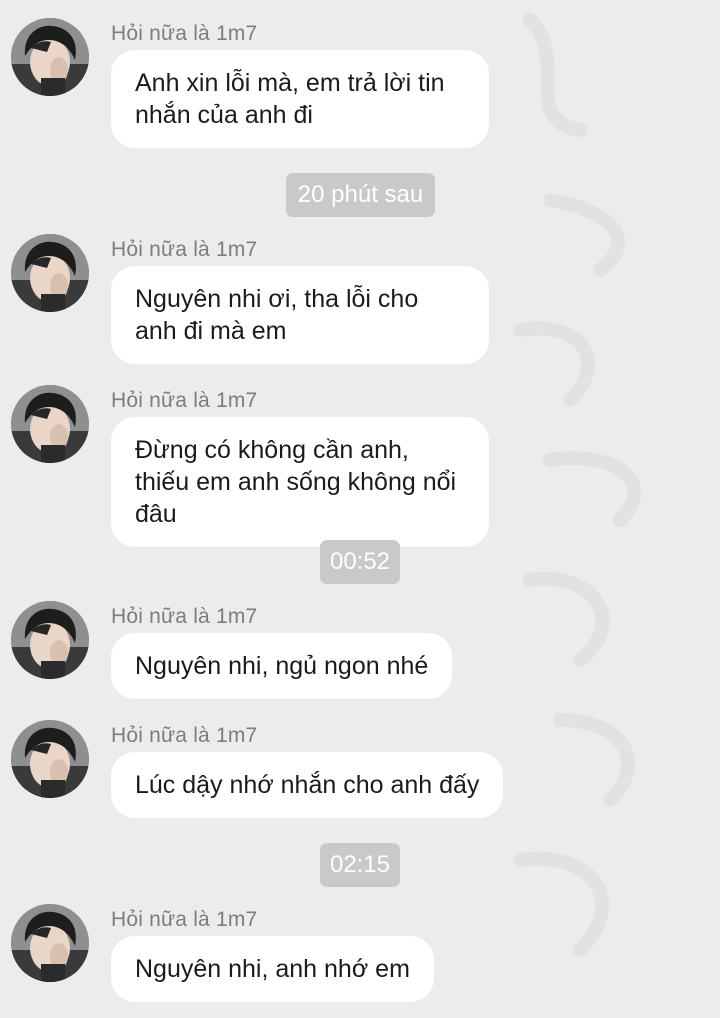  I want to click on message-bubble: Lúc dậy nhớ nhắn cho anh đấy, so click(307, 785).